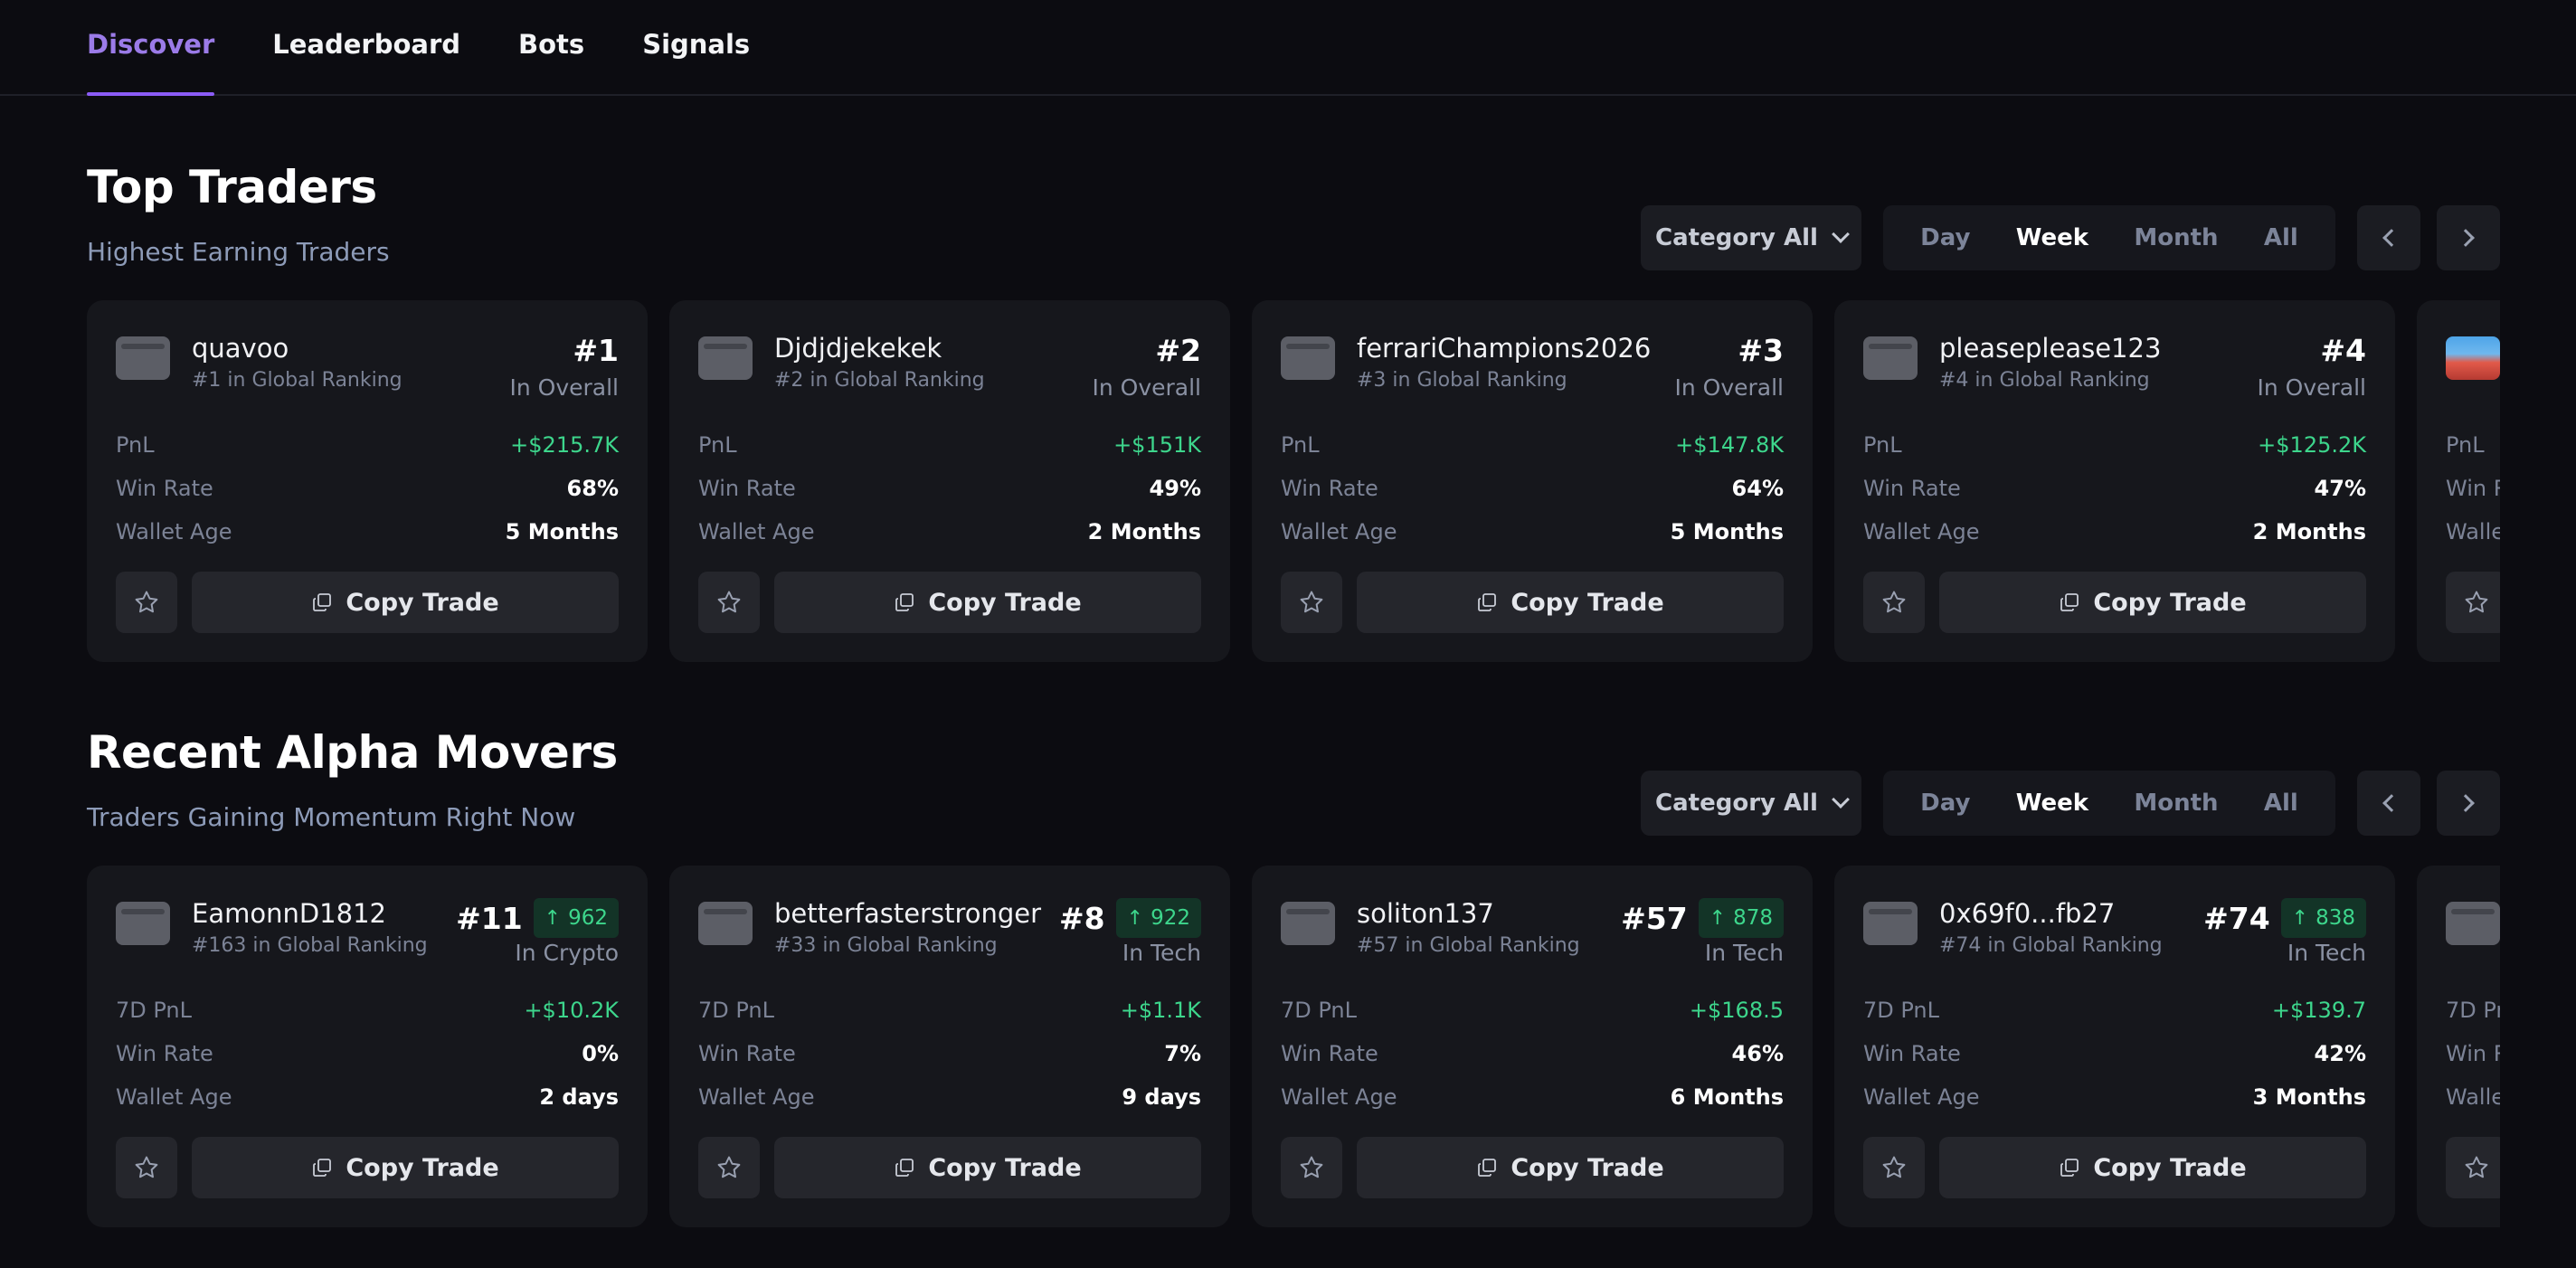 Image resolution: width=2576 pixels, height=1268 pixels. I want to click on stat-value: 46%, so click(1758, 1053).